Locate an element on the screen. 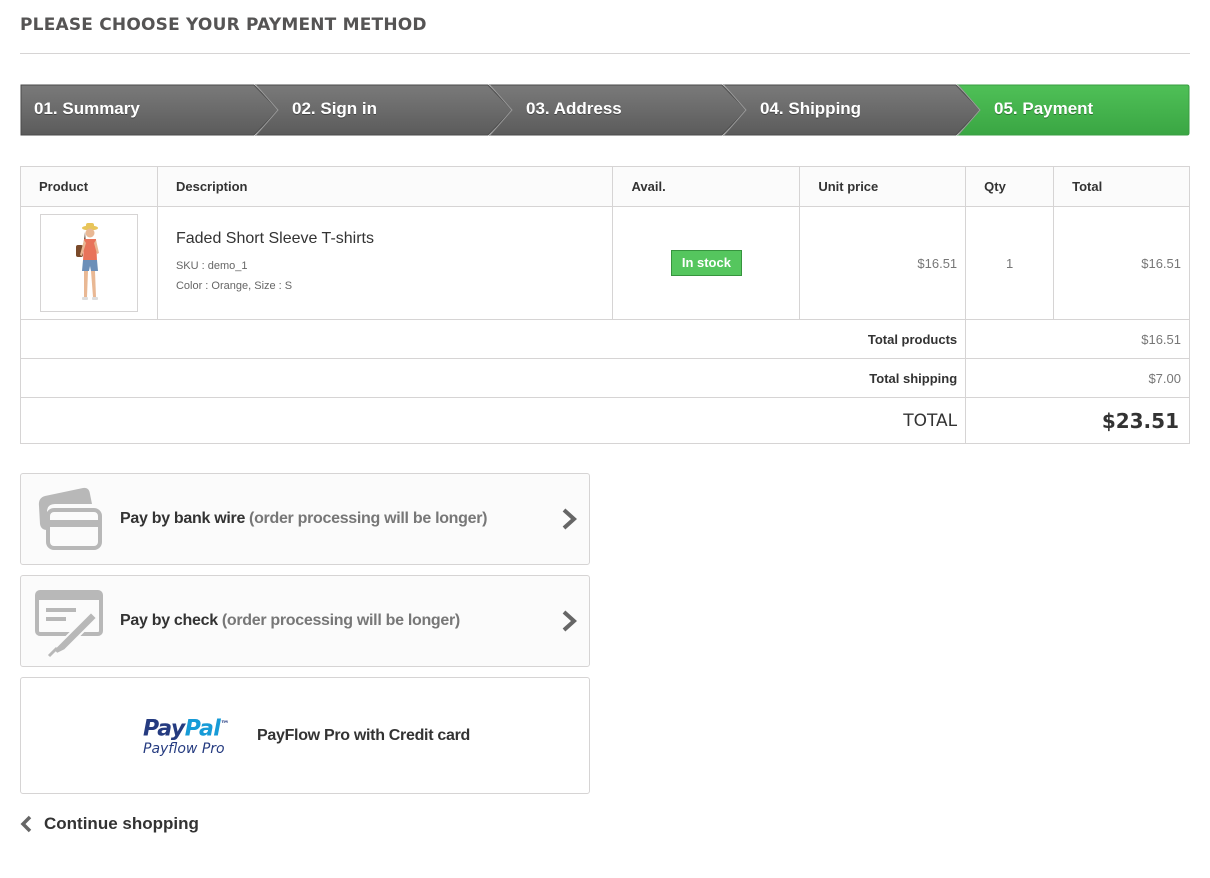 This screenshot has height=878, width=1210. grand-total-label: TOTAL is located at coordinates (493, 420).